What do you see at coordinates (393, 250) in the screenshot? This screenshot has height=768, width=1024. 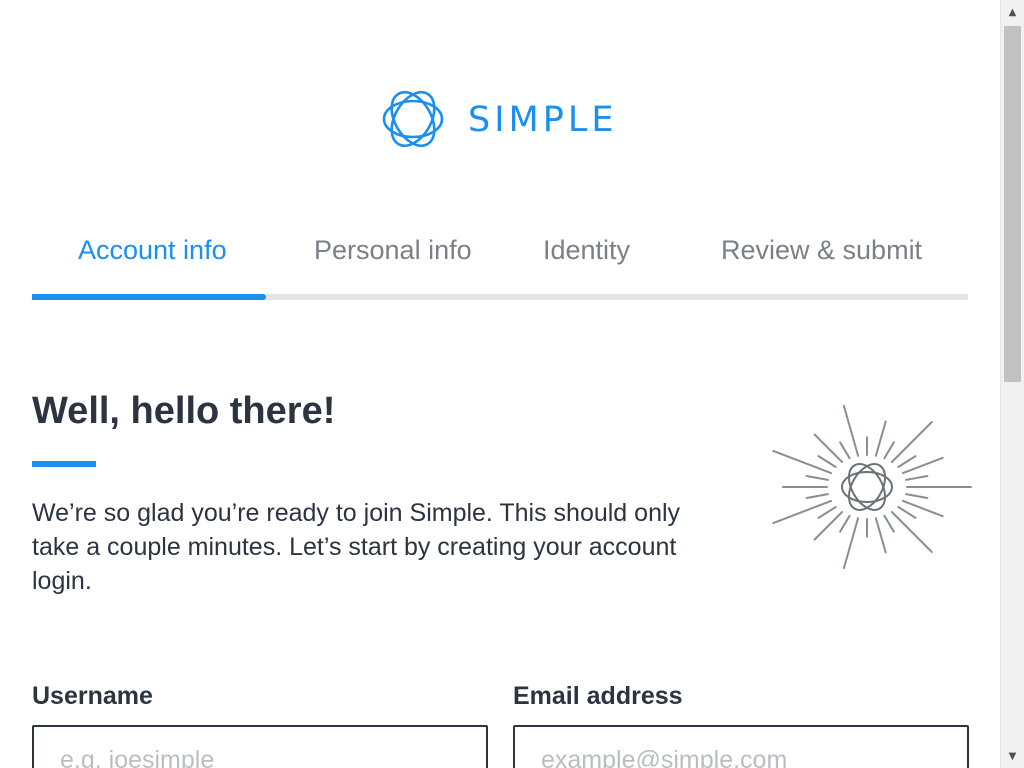 I see `tab-personal-info: Personal info` at bounding box center [393, 250].